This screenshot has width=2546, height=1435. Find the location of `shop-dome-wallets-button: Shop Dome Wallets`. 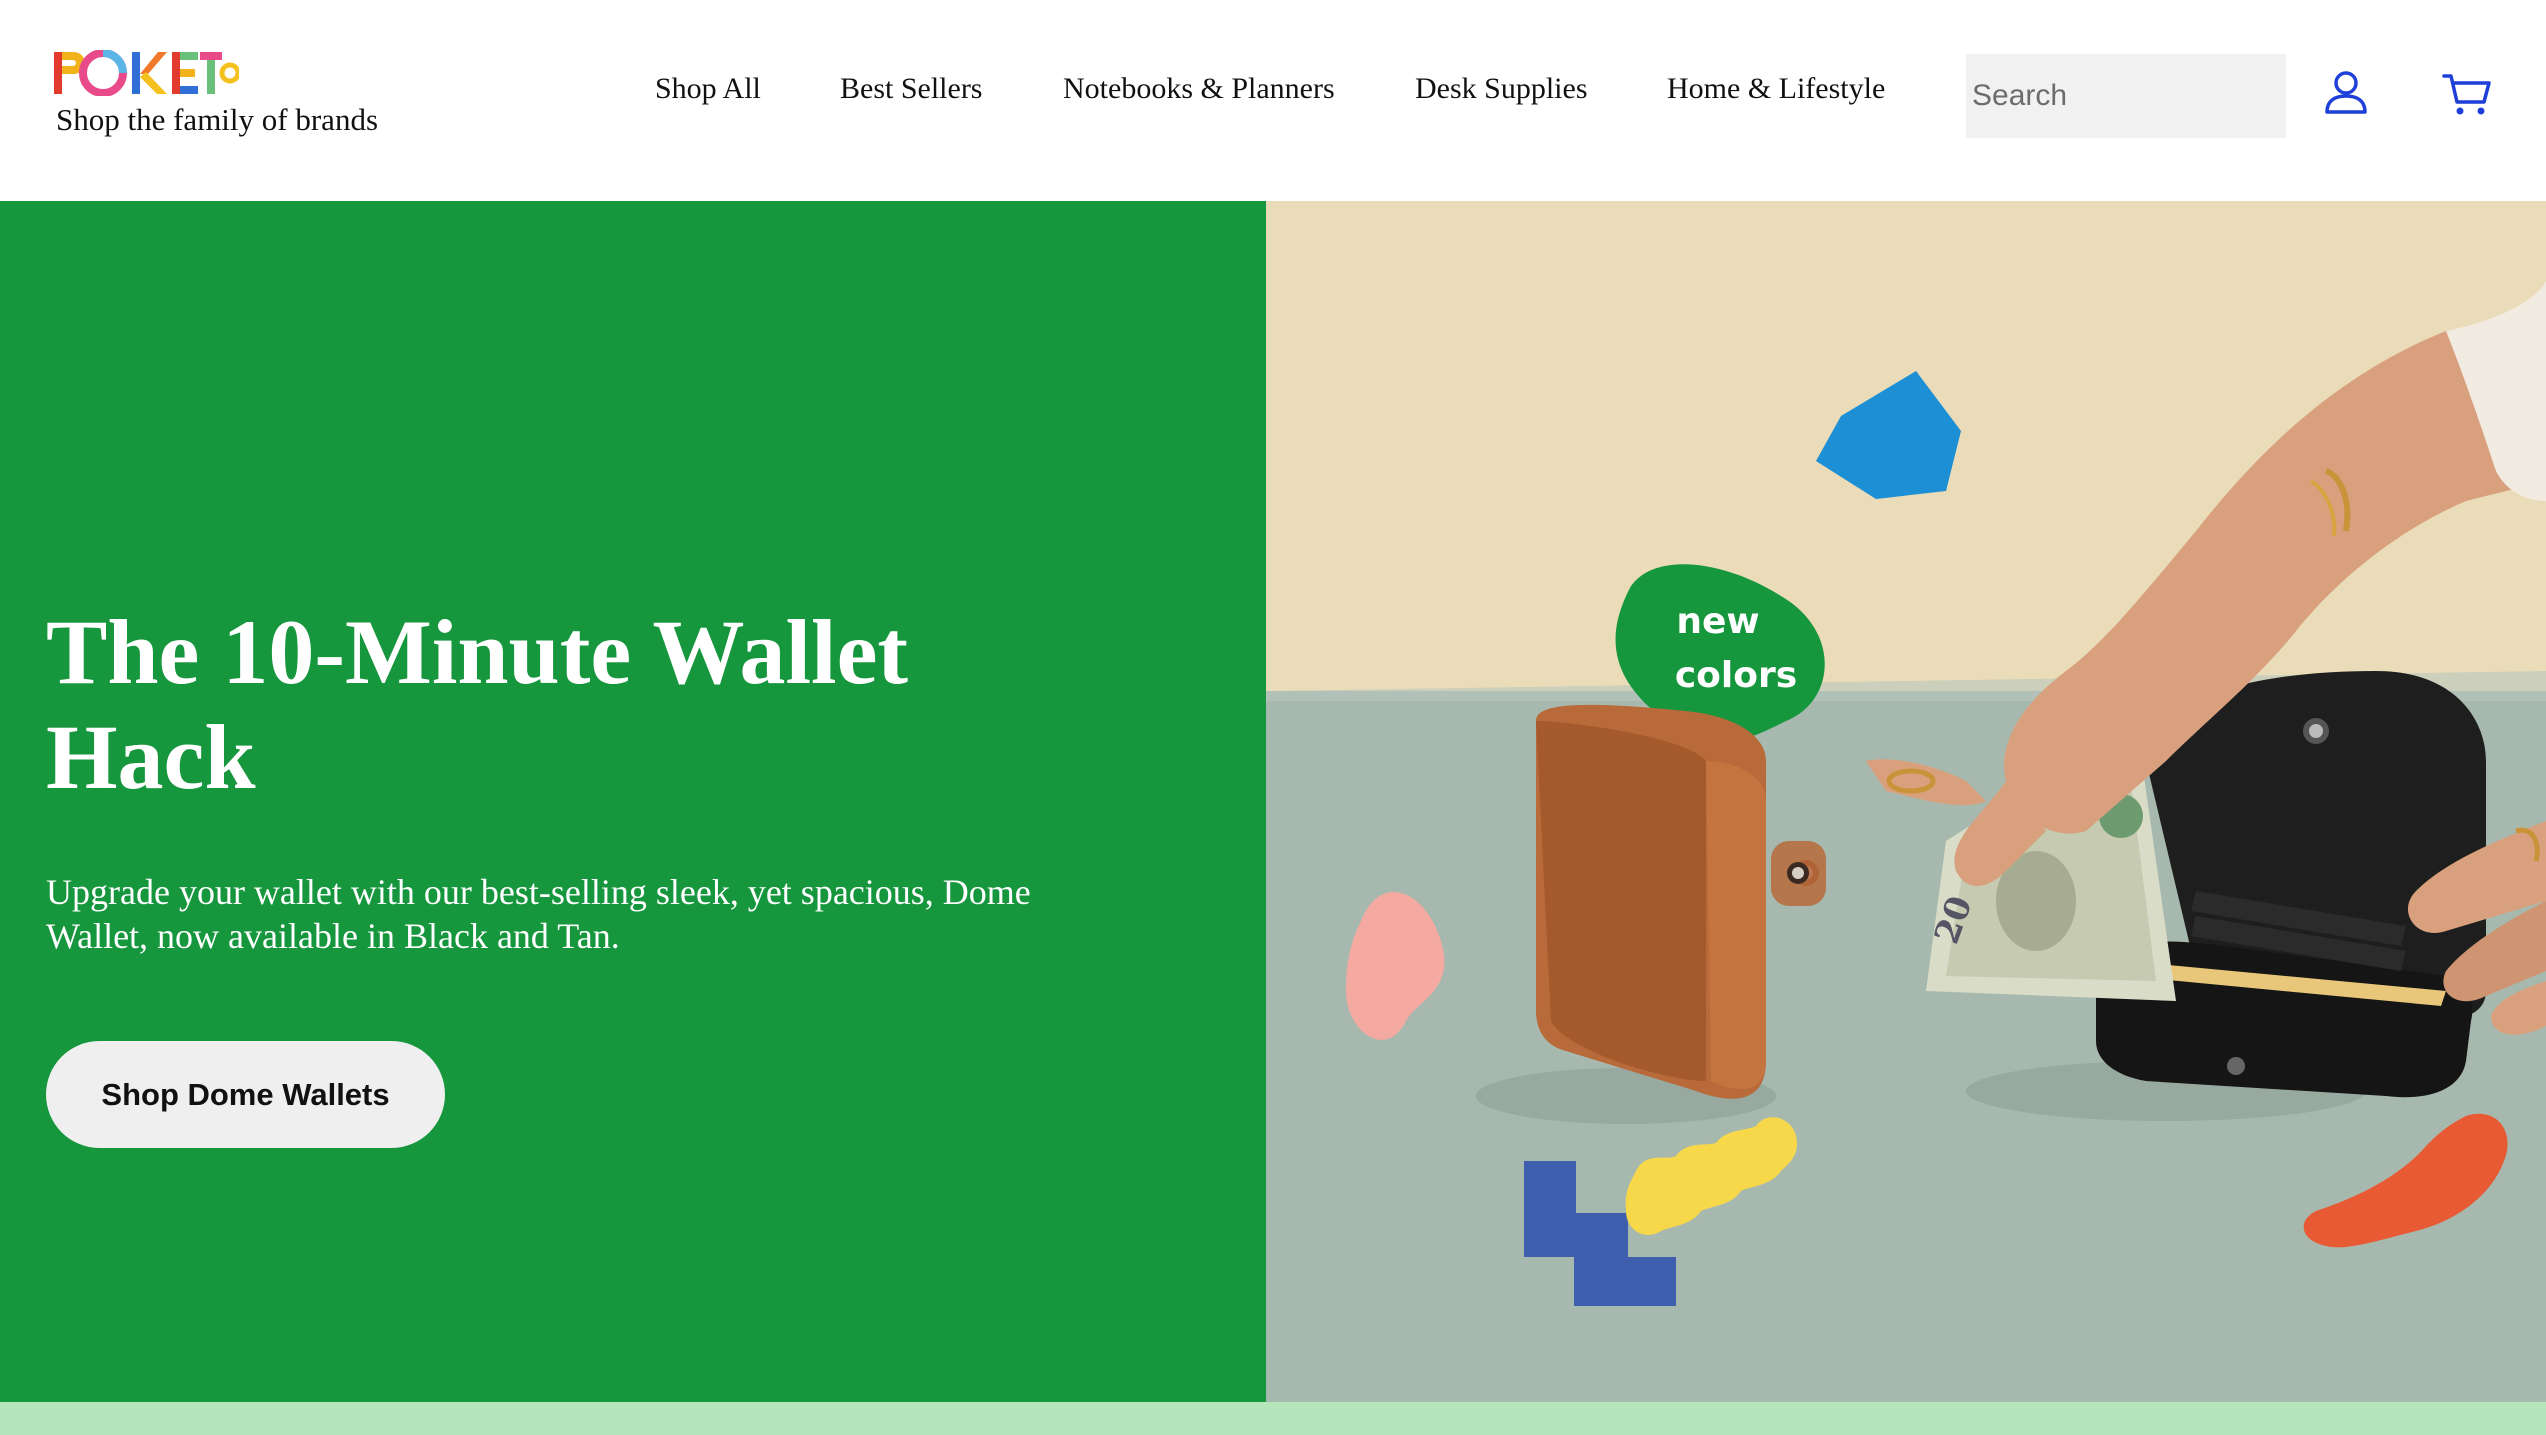

shop-dome-wallets-button: Shop Dome Wallets is located at coordinates (245, 1094).